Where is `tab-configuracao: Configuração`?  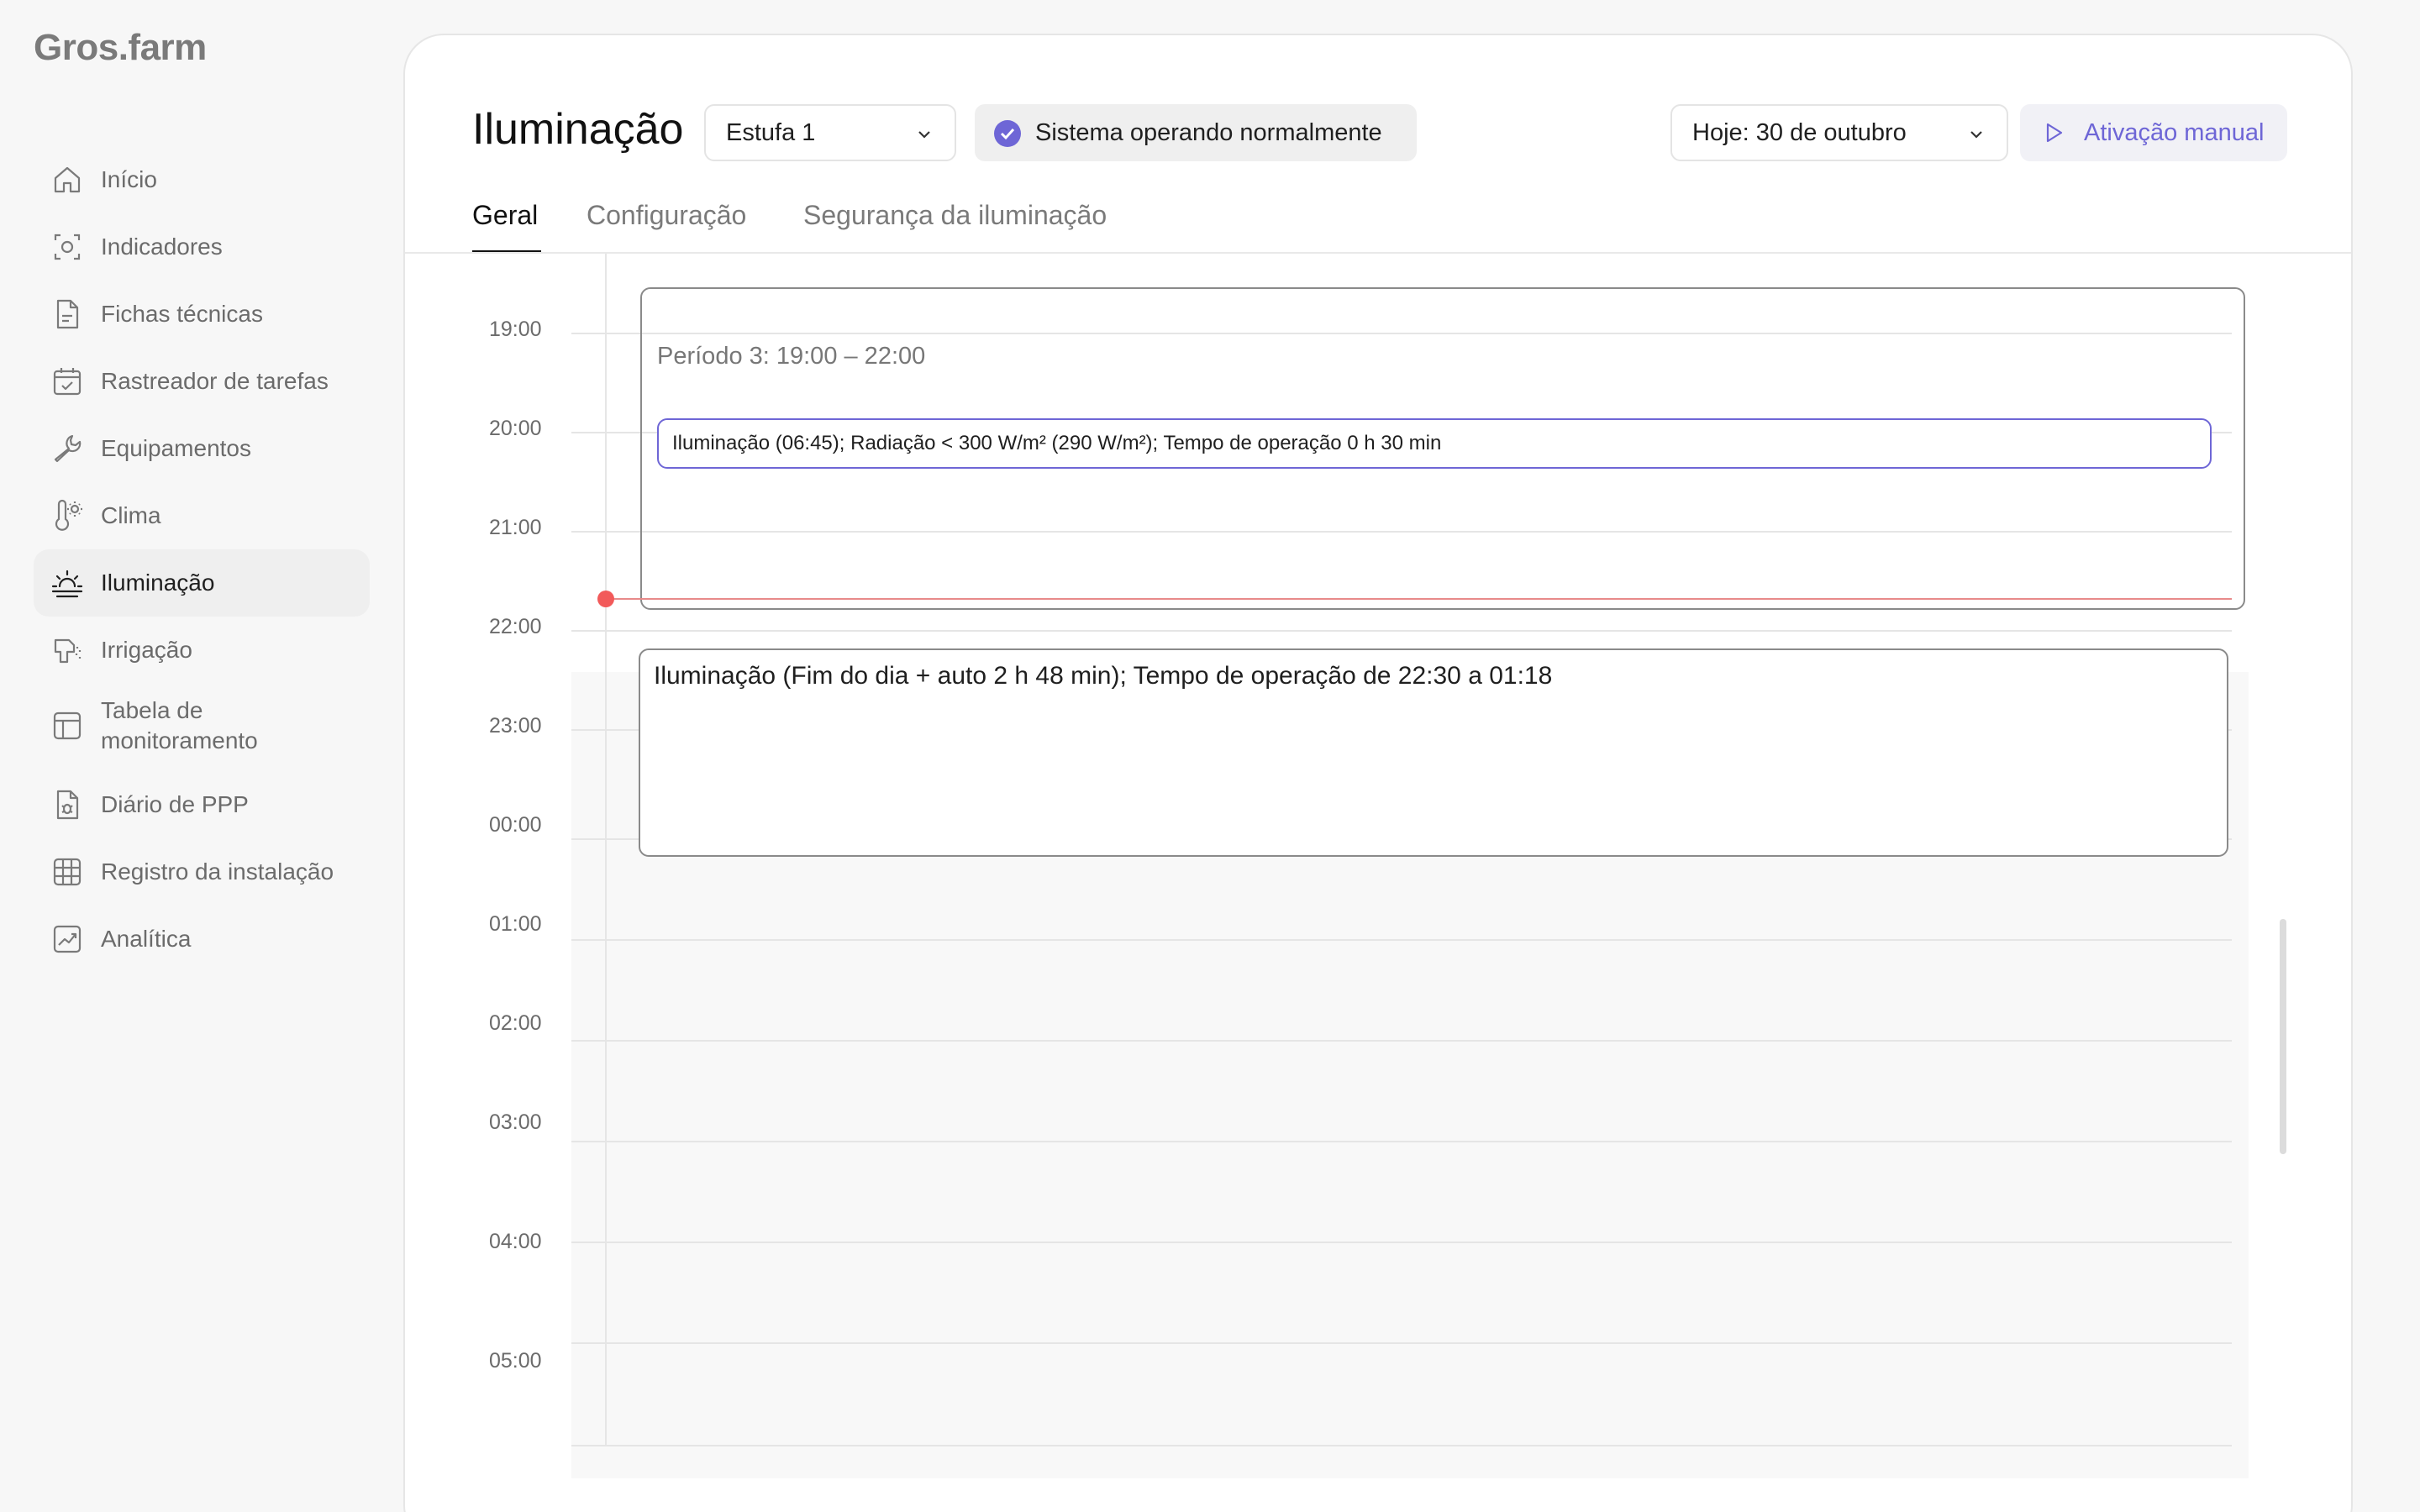 tab-configuracao: Configuração is located at coordinates (666, 215).